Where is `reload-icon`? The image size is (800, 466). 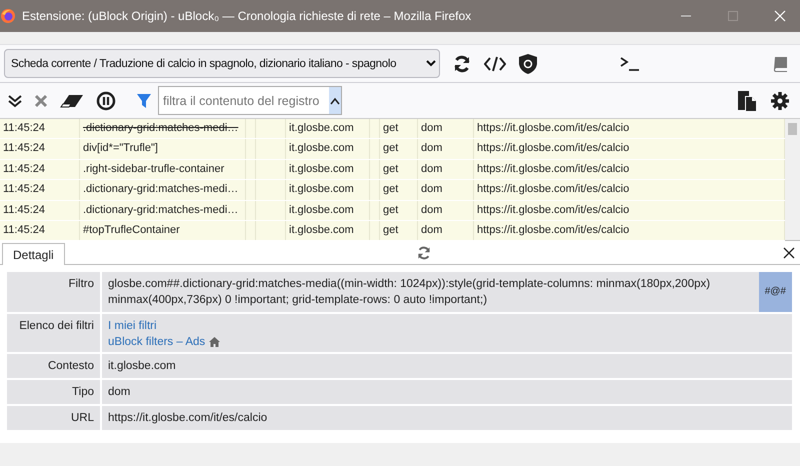
reload-icon is located at coordinates (462, 64).